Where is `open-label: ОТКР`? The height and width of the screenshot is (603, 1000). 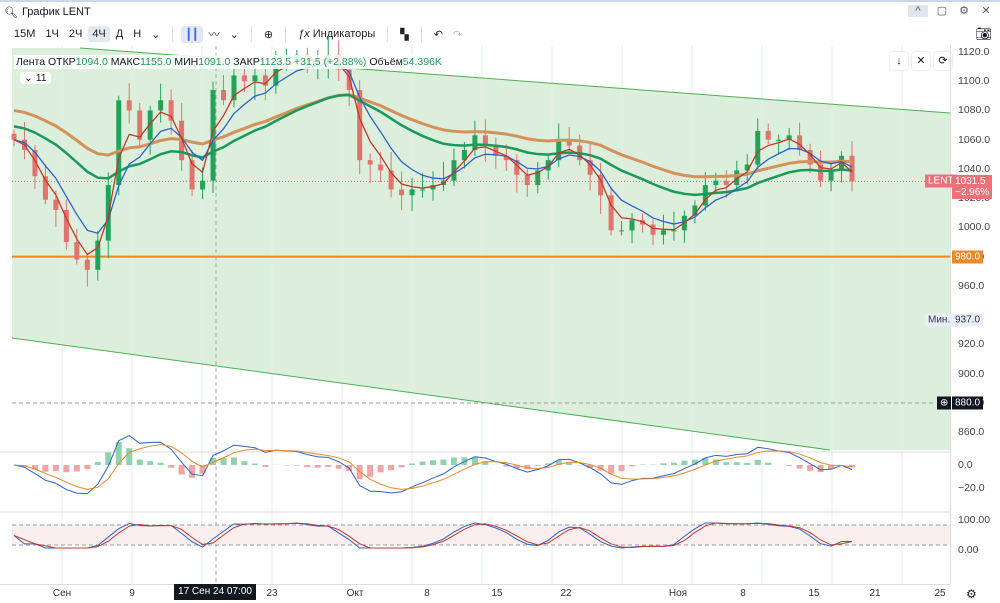 open-label: ОТКР is located at coordinates (61, 62).